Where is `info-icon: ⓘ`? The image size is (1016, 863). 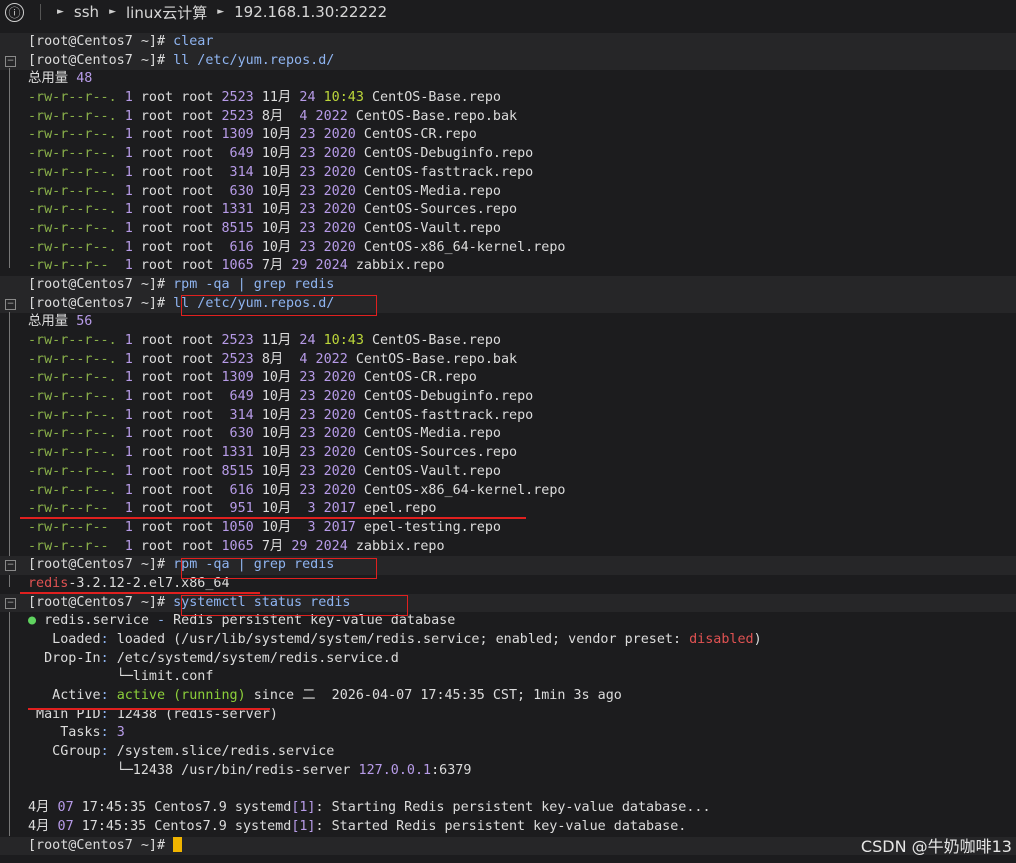
info-icon: ⓘ is located at coordinates (14, 12).